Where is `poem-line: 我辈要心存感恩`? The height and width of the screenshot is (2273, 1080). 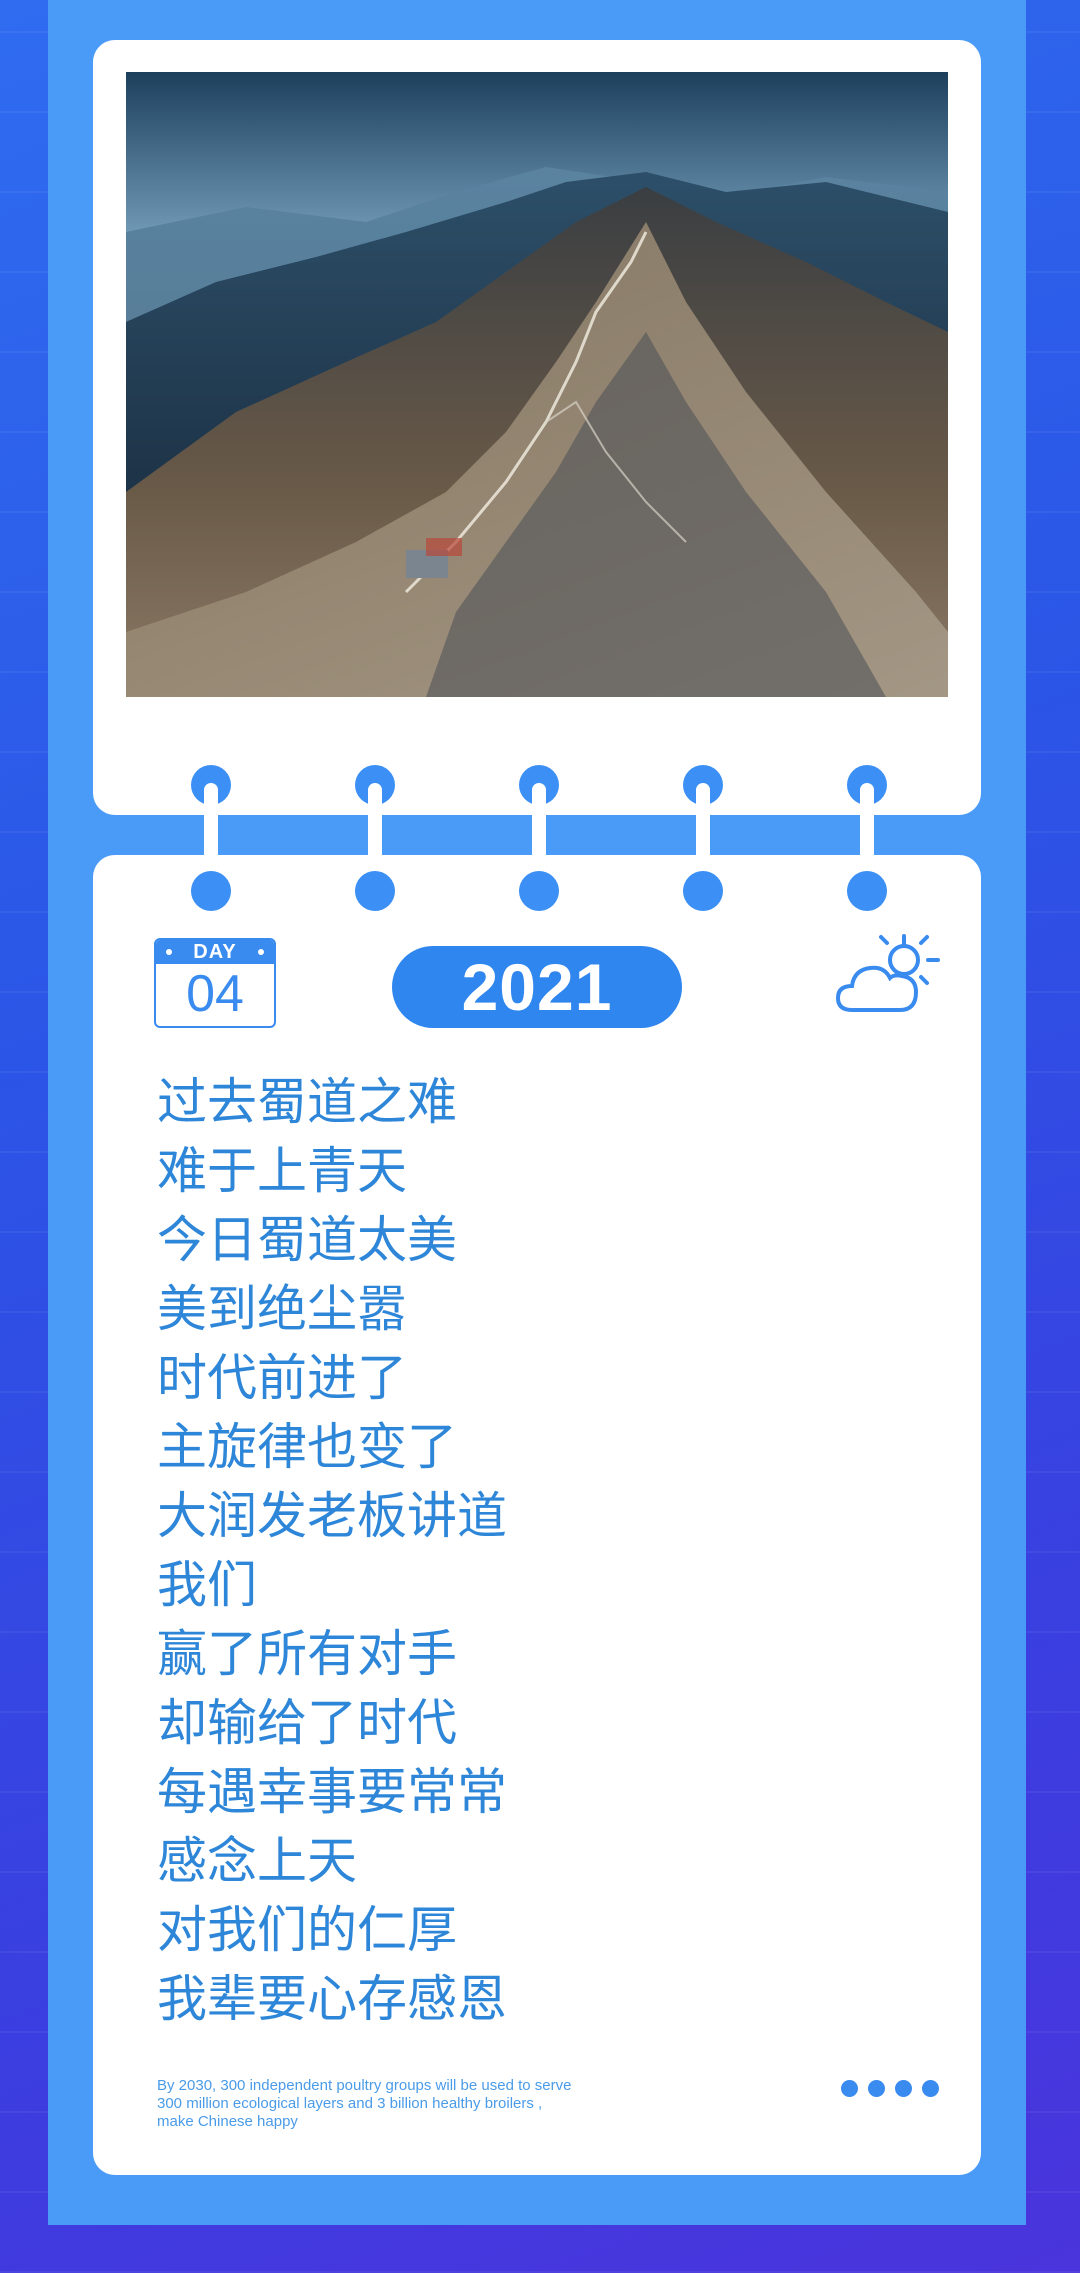
poem-line: 我辈要心存感恩 is located at coordinates (332, 1999).